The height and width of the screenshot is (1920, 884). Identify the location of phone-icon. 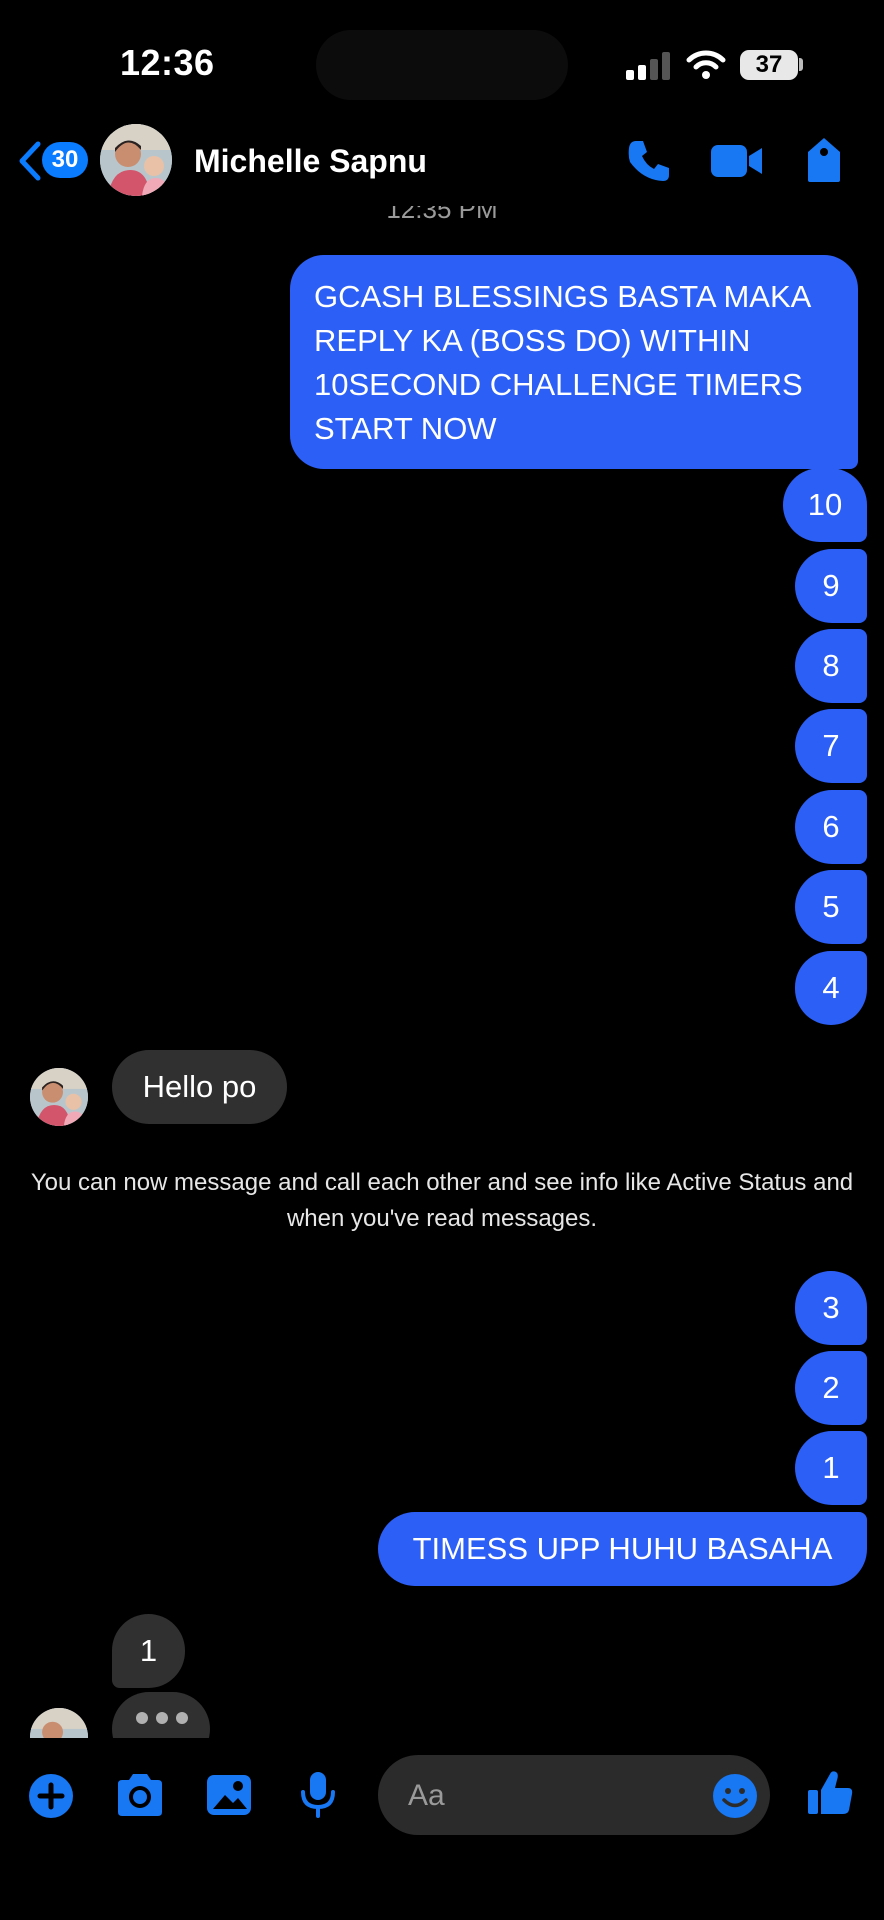
(649, 161).